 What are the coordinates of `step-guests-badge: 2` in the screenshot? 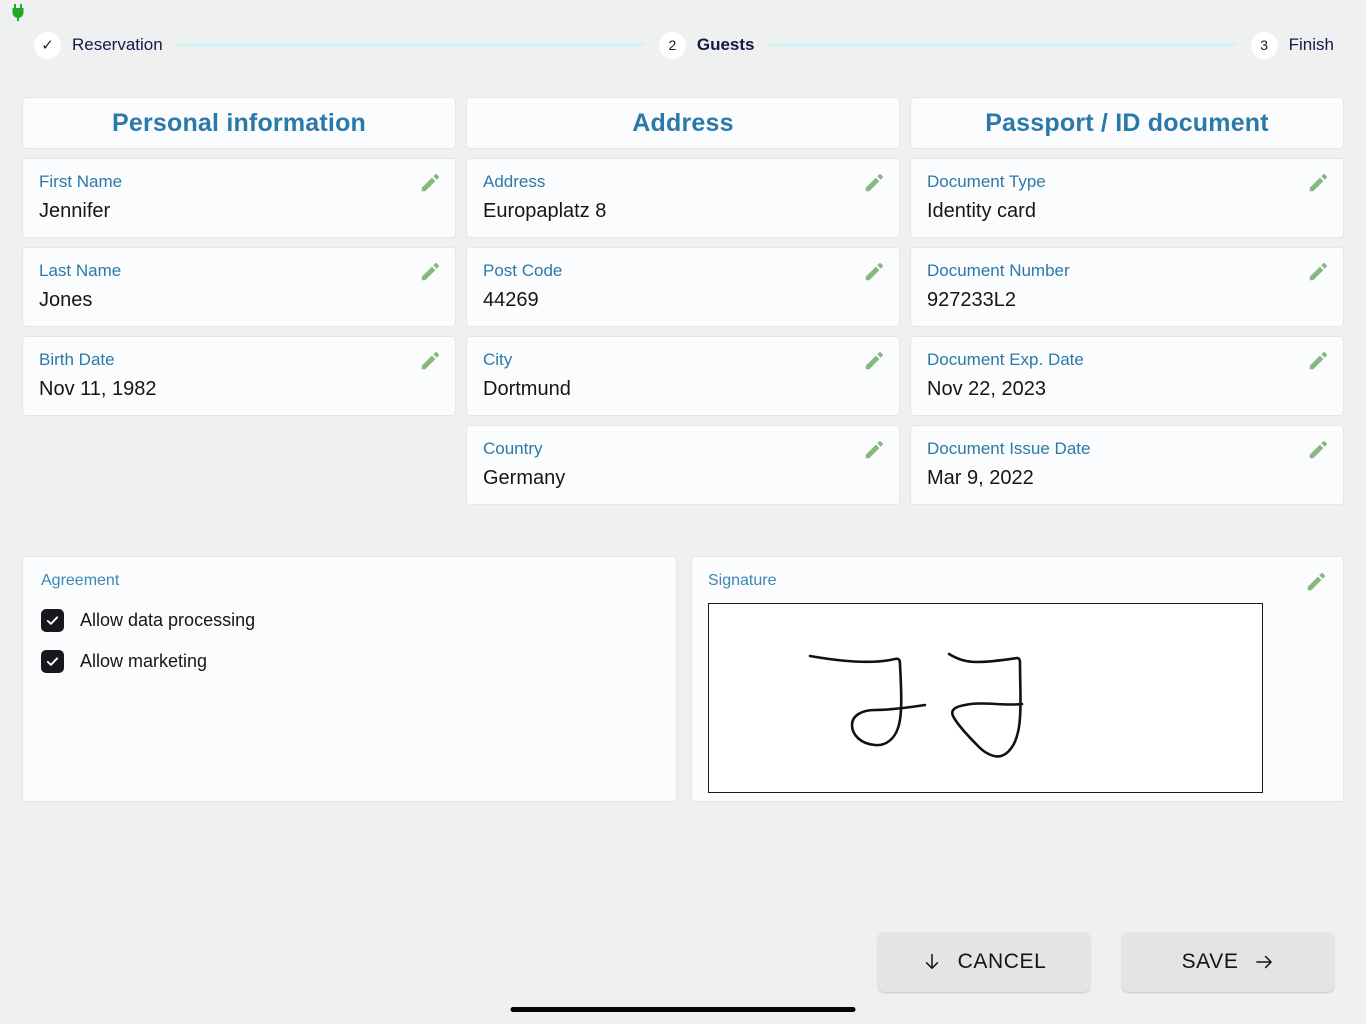 It's located at (672, 45).